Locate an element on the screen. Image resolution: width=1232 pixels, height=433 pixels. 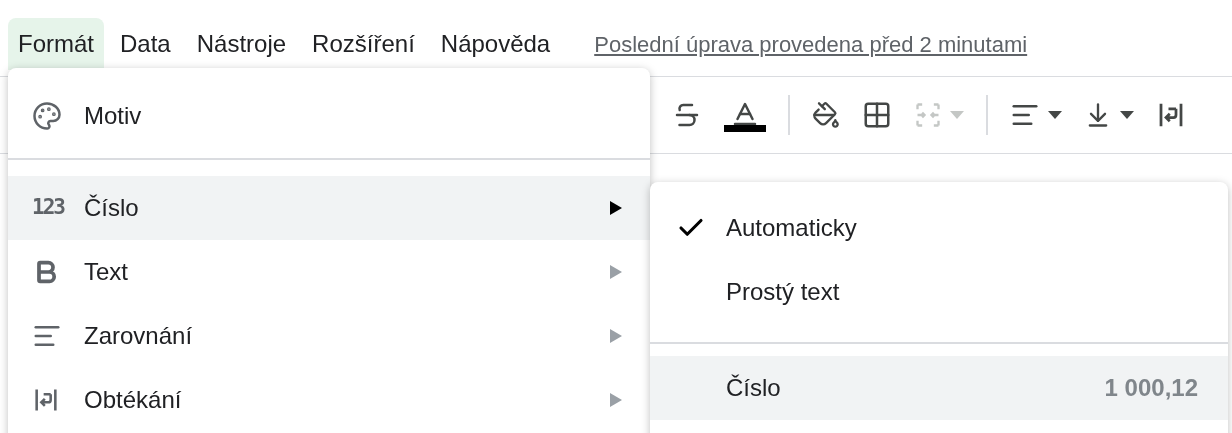
menu-tab: Data is located at coordinates (145, 44).